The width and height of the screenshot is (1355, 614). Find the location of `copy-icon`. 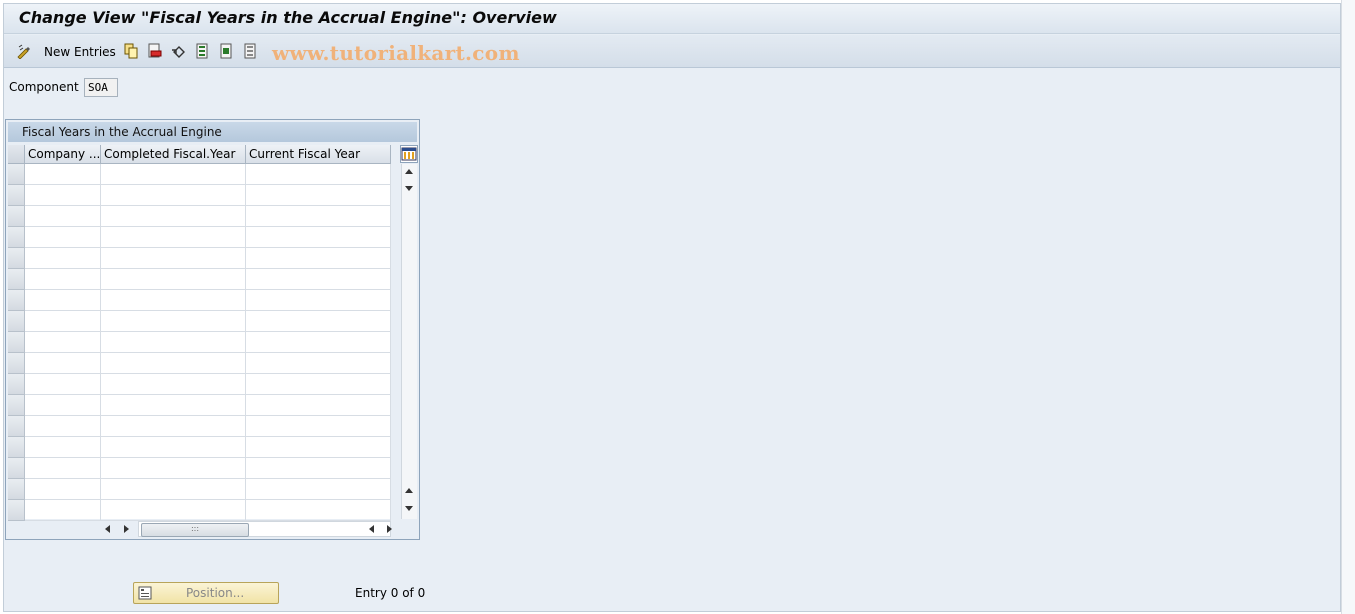

copy-icon is located at coordinates (131, 51).